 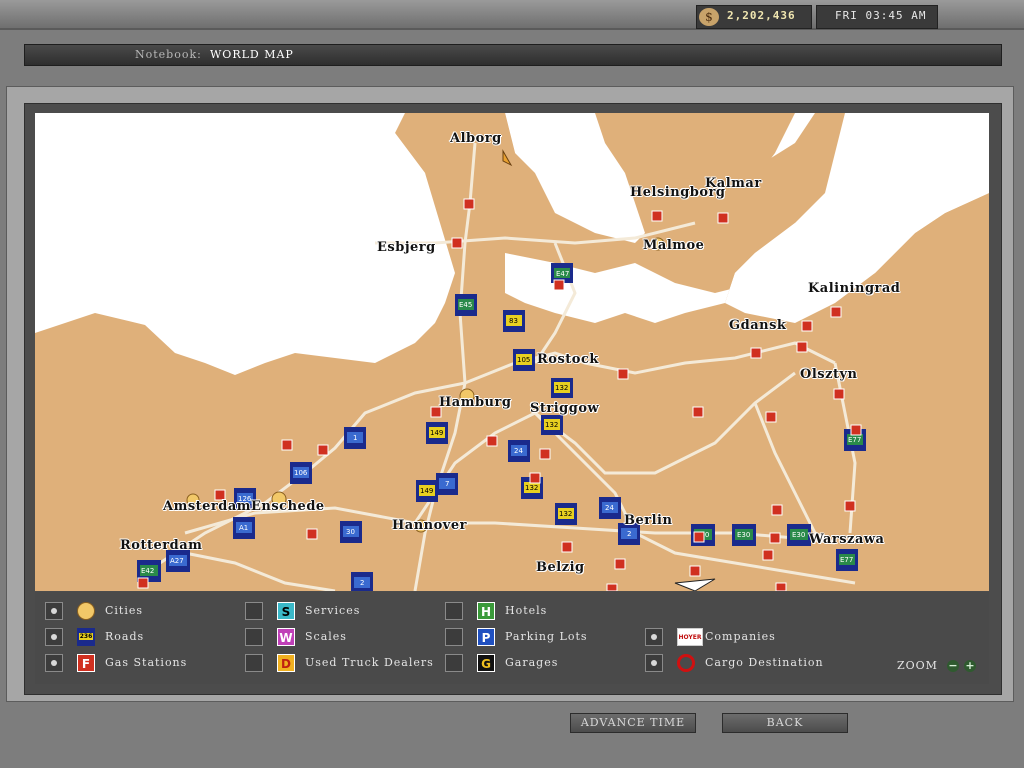 I want to click on svg-text: 7, so click(x=447, y=484).